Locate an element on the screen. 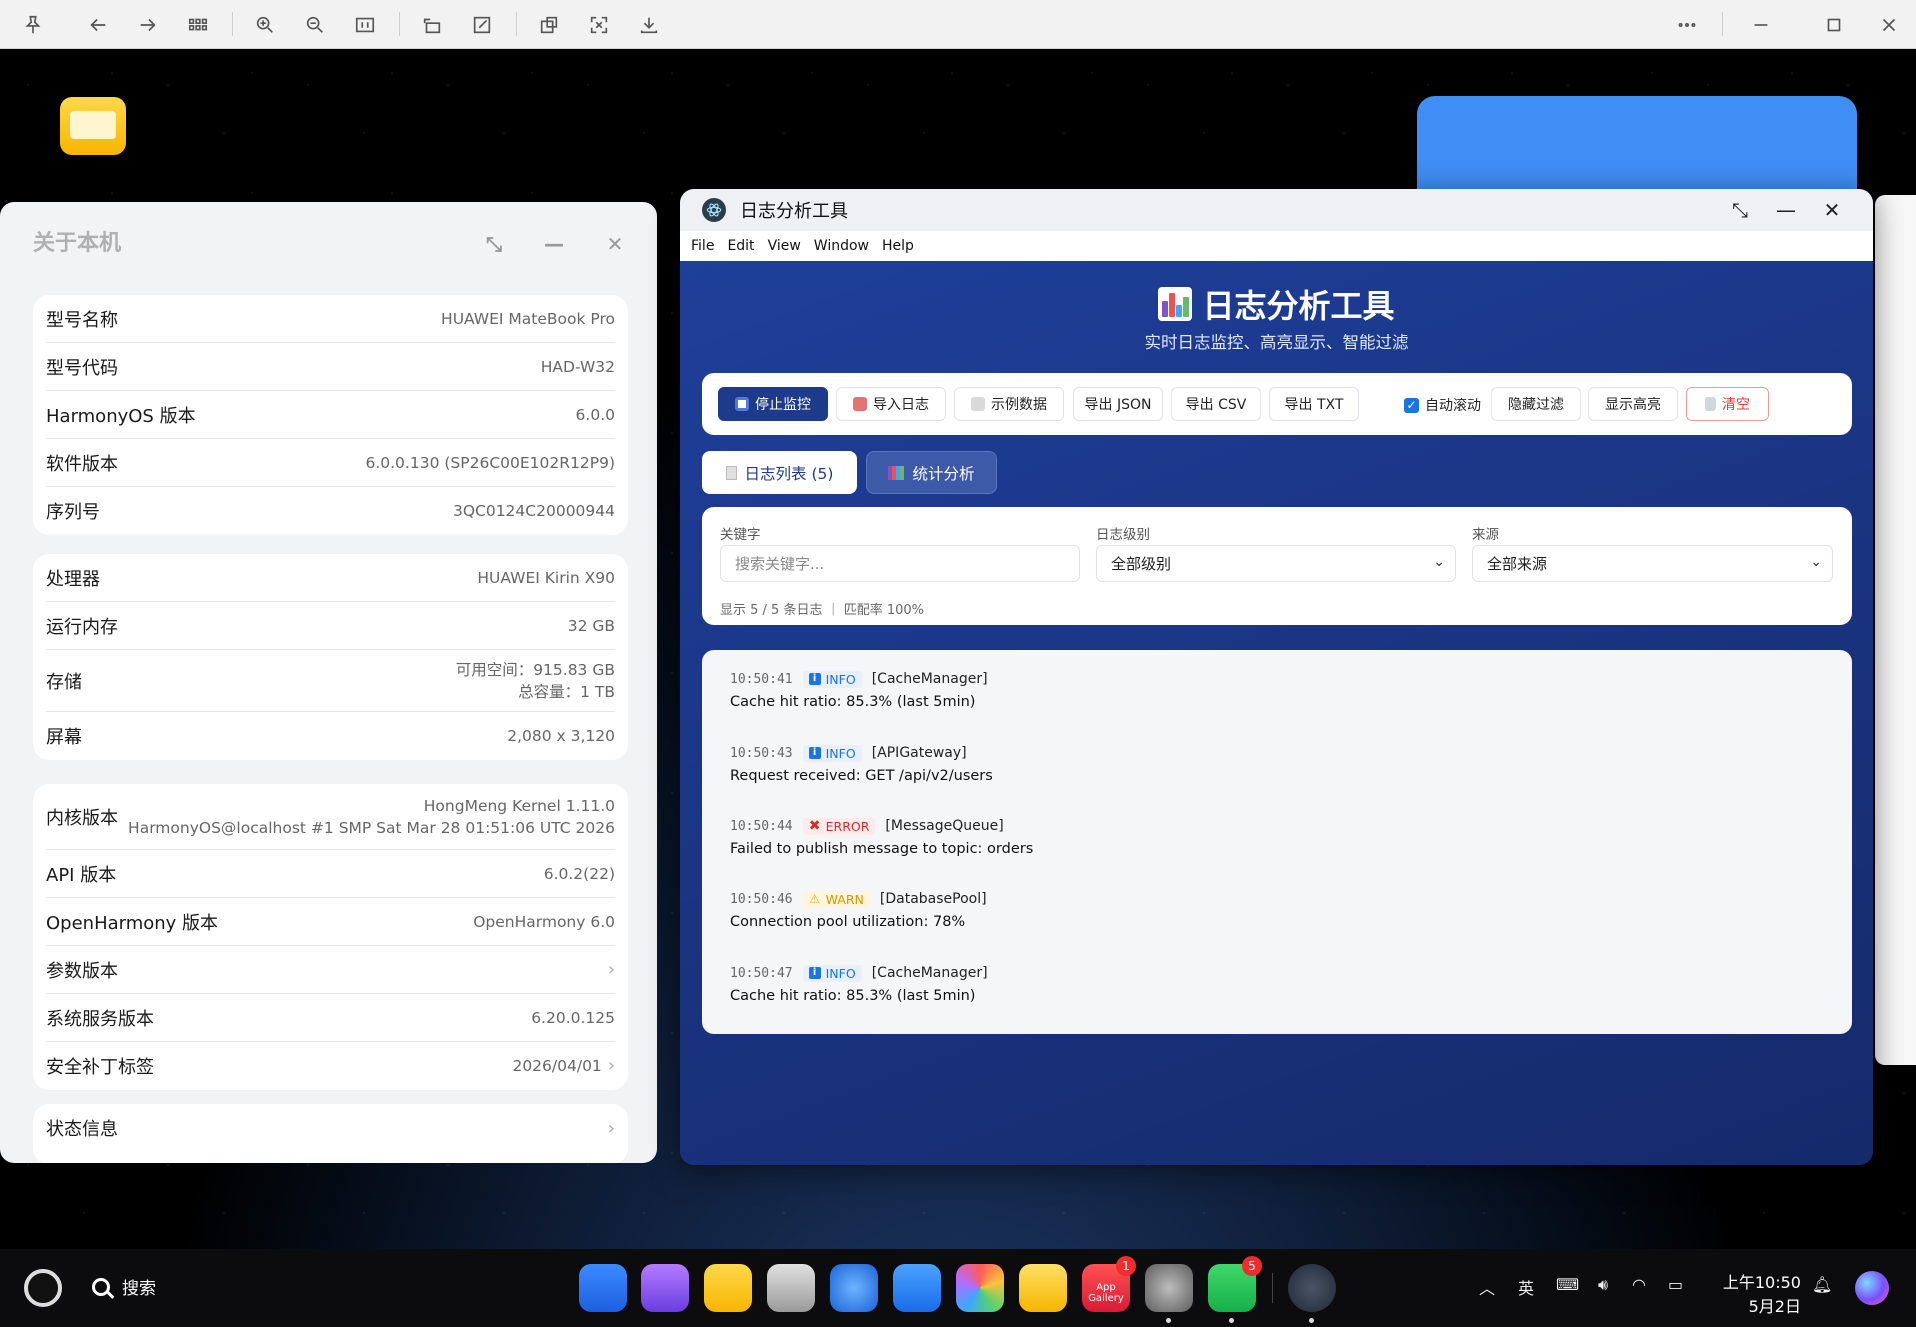 The width and height of the screenshot is (1916, 1327). source-select: 全部来源 ⌄ is located at coordinates (1652, 563).